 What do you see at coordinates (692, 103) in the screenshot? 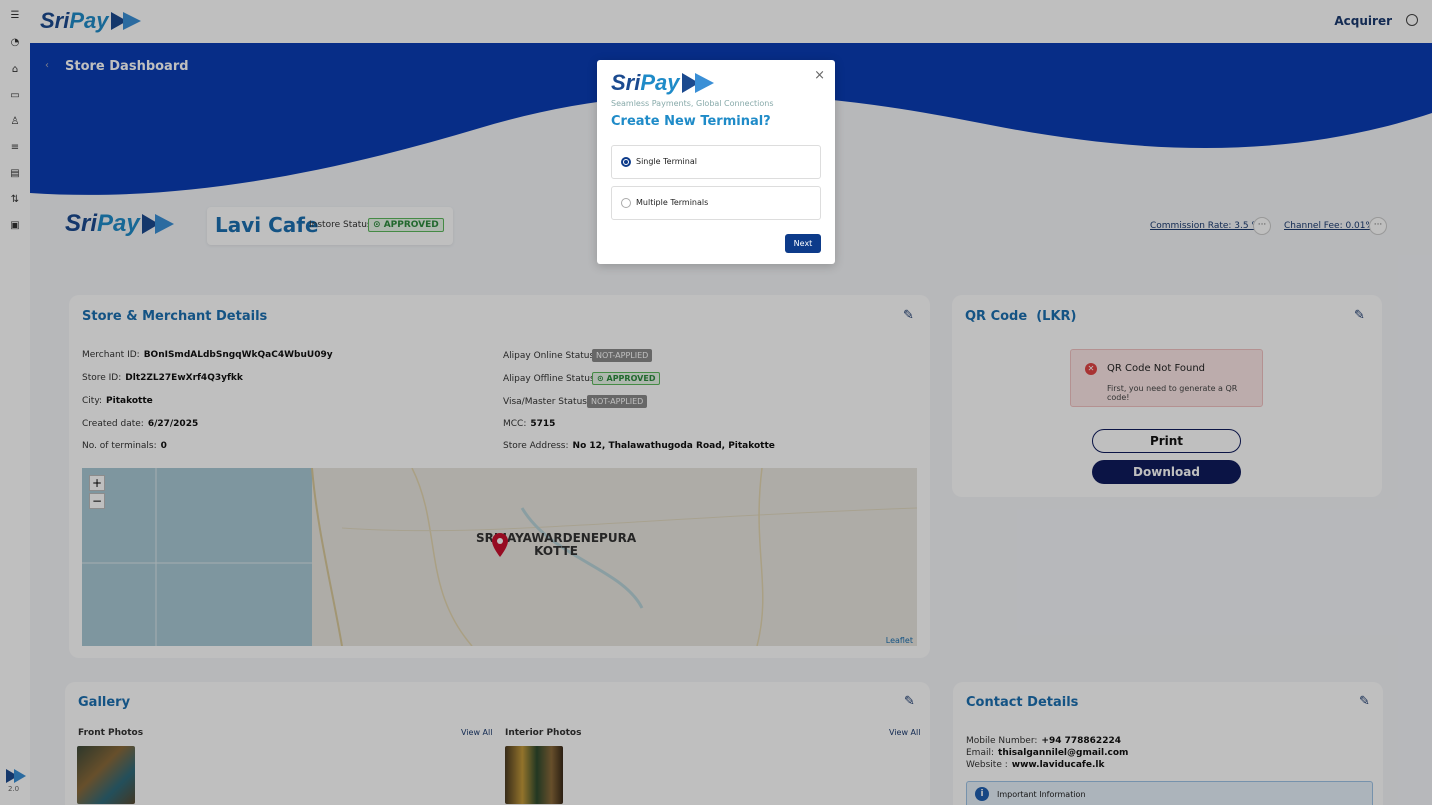
I see `modal-tagline: Seamless Payments, Global Connections` at bounding box center [692, 103].